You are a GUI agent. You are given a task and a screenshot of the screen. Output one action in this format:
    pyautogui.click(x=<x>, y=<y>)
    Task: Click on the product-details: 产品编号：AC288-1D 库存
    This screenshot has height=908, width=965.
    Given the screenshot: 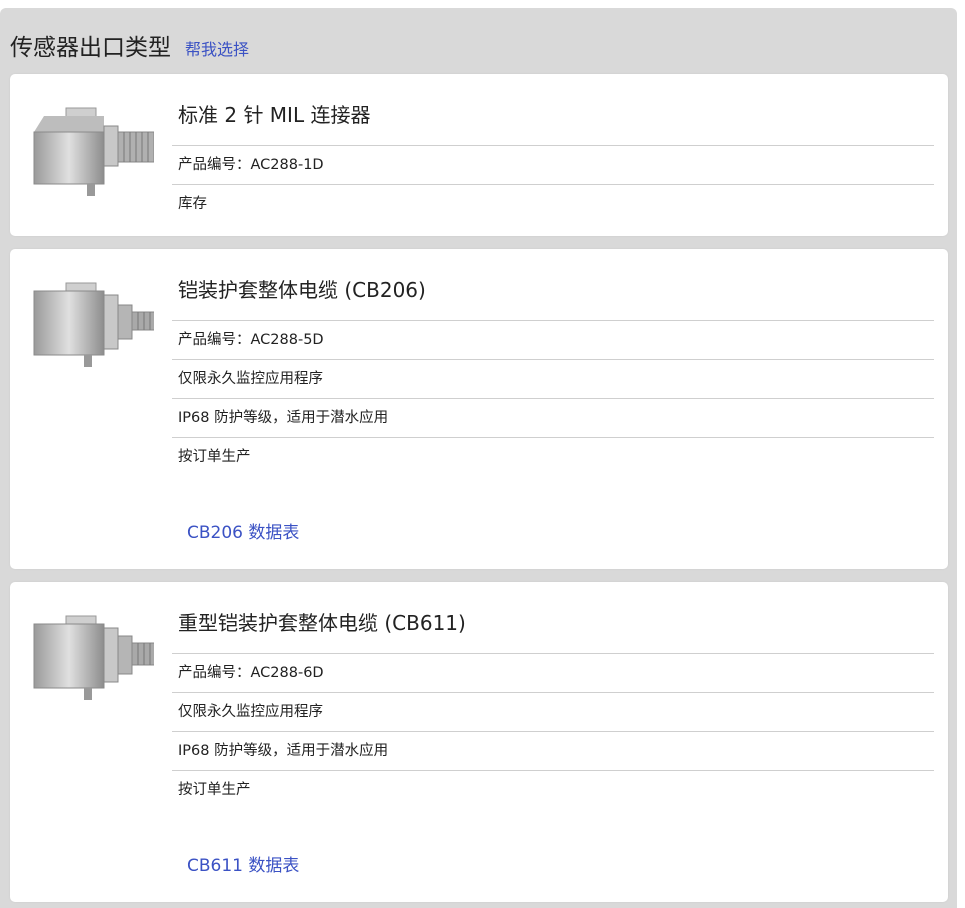 What is the action you would take?
    pyautogui.click(x=553, y=184)
    